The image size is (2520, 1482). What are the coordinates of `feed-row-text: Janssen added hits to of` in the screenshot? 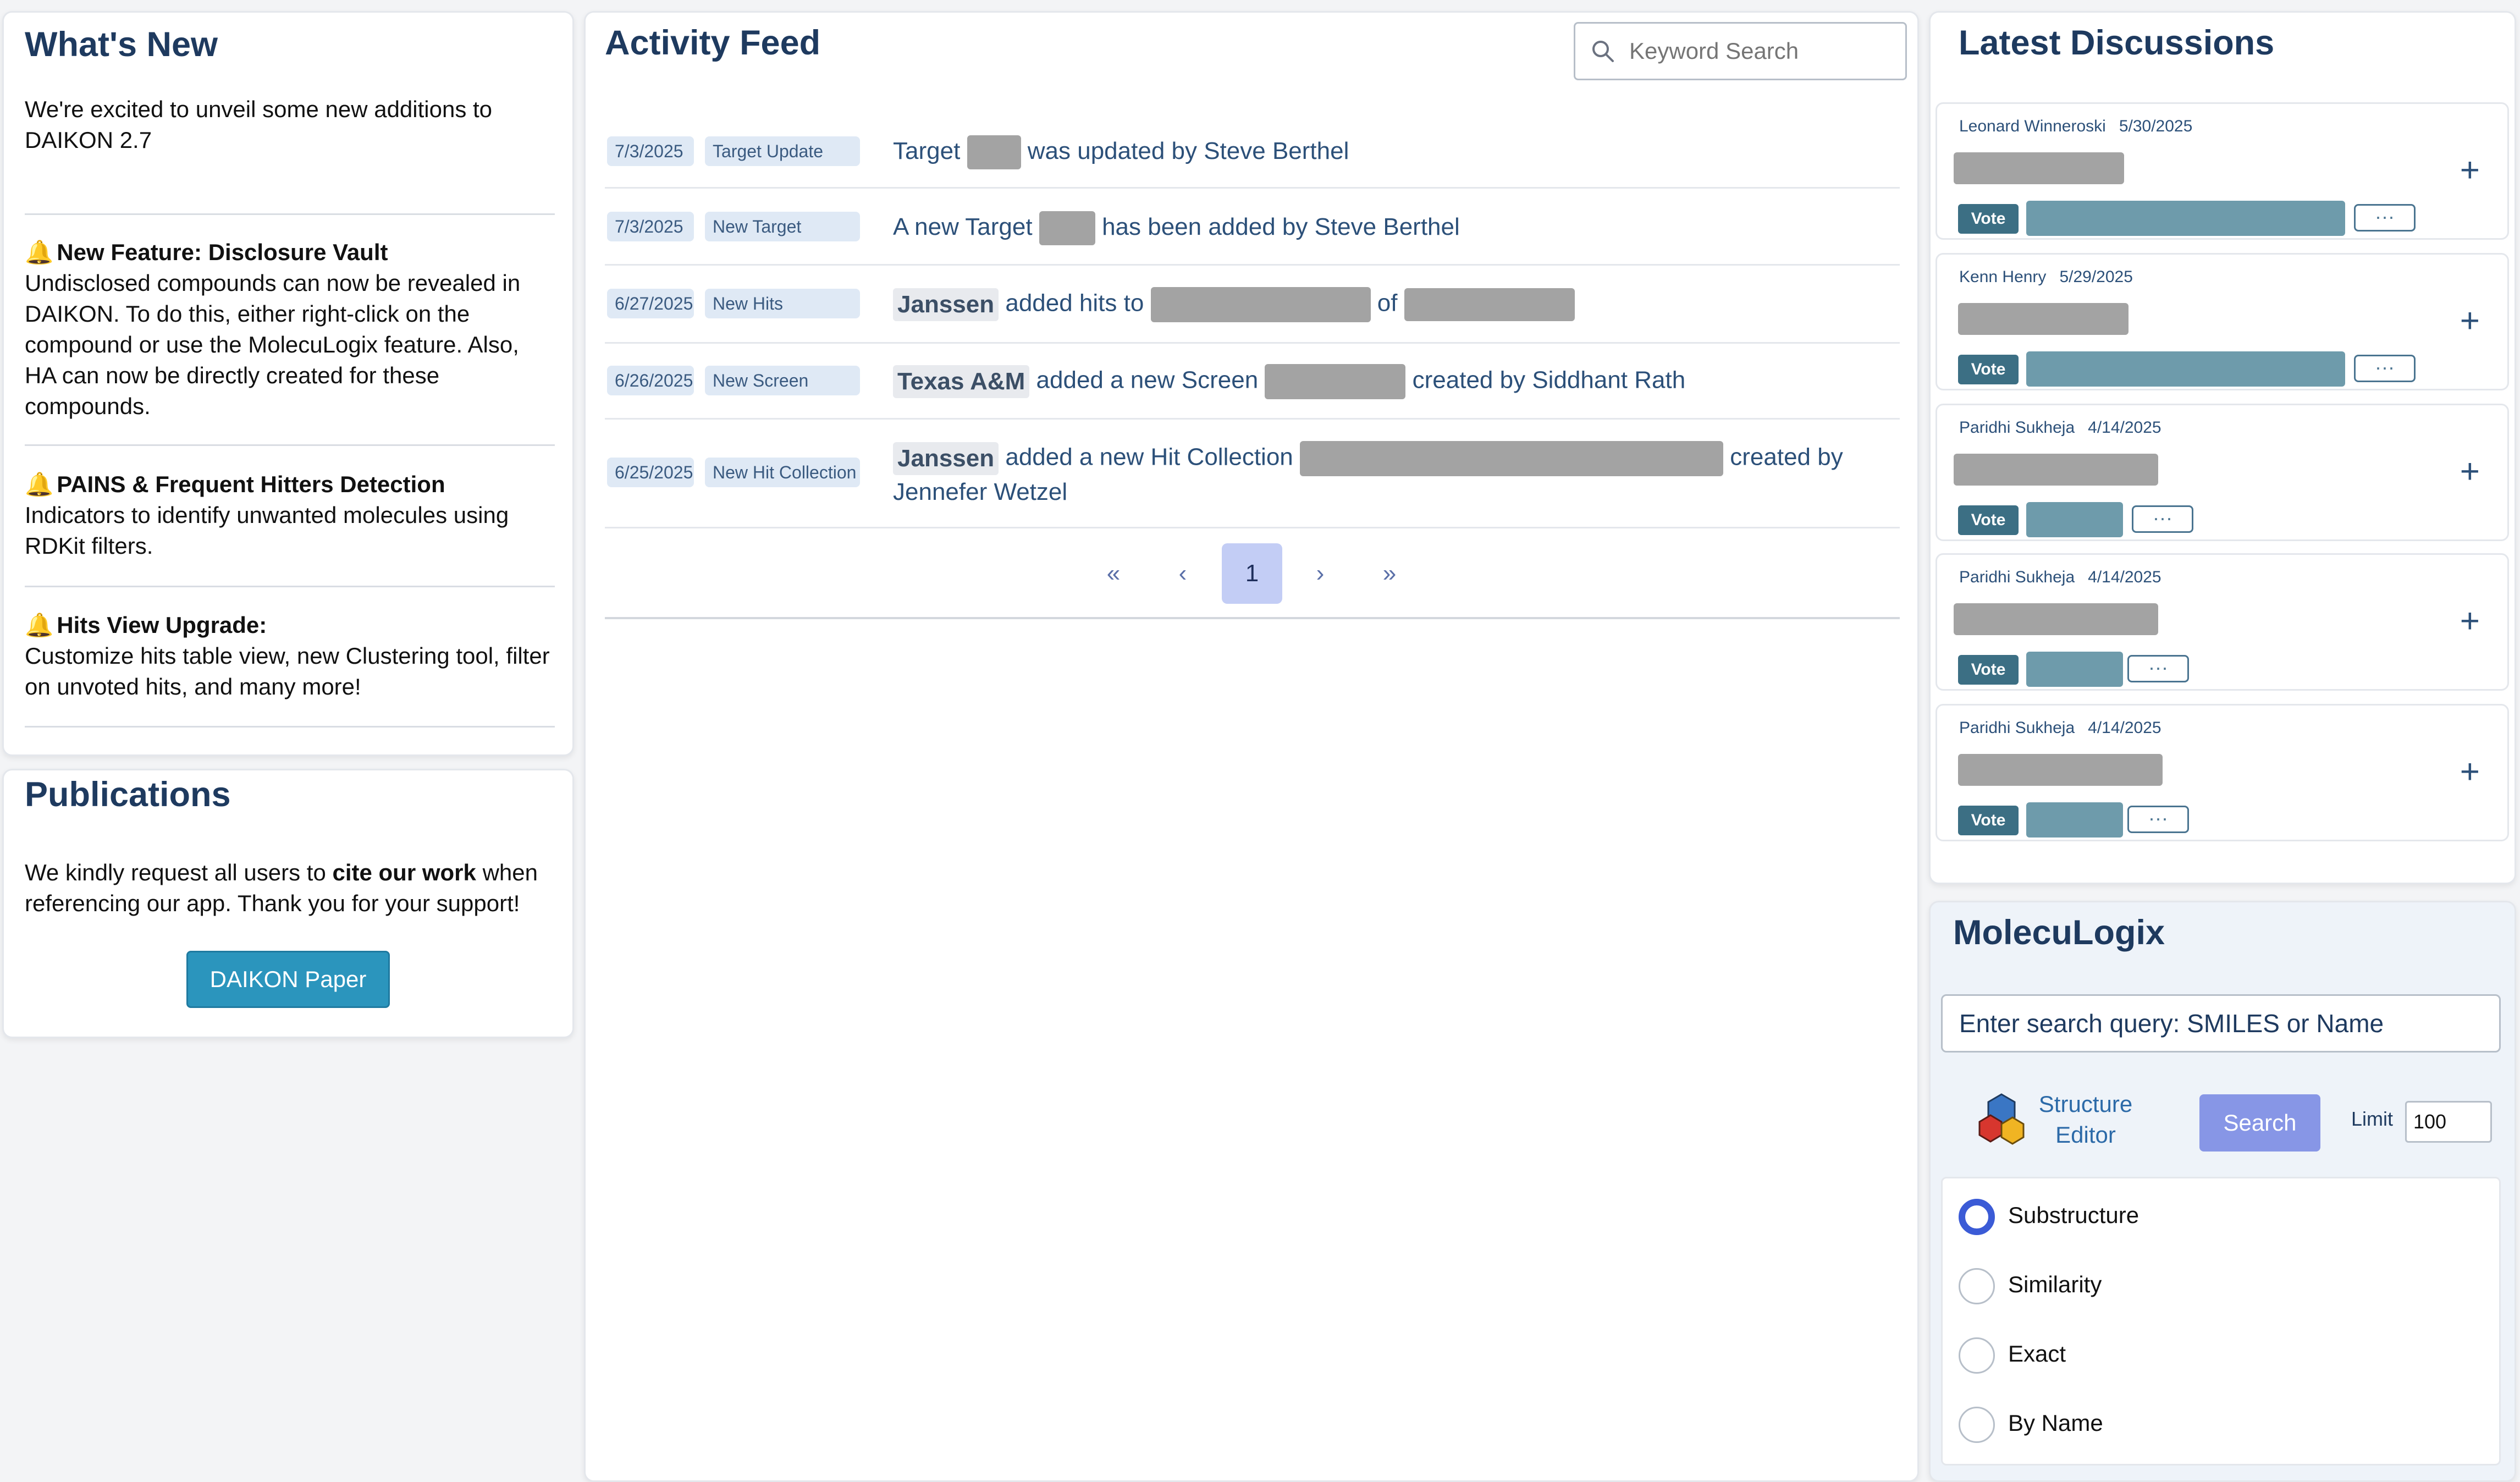 It's located at (1234, 304).